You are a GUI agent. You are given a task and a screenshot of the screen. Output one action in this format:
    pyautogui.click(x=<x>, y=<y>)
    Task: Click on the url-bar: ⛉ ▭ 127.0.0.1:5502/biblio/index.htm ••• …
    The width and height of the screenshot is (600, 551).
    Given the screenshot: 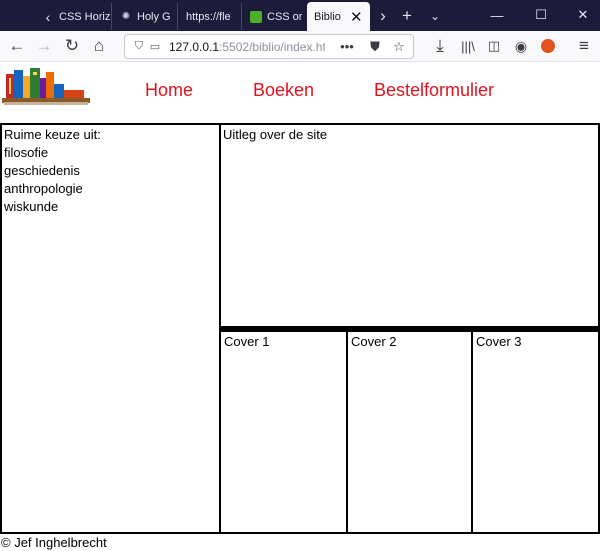 What is the action you would take?
    pyautogui.click(x=269, y=46)
    